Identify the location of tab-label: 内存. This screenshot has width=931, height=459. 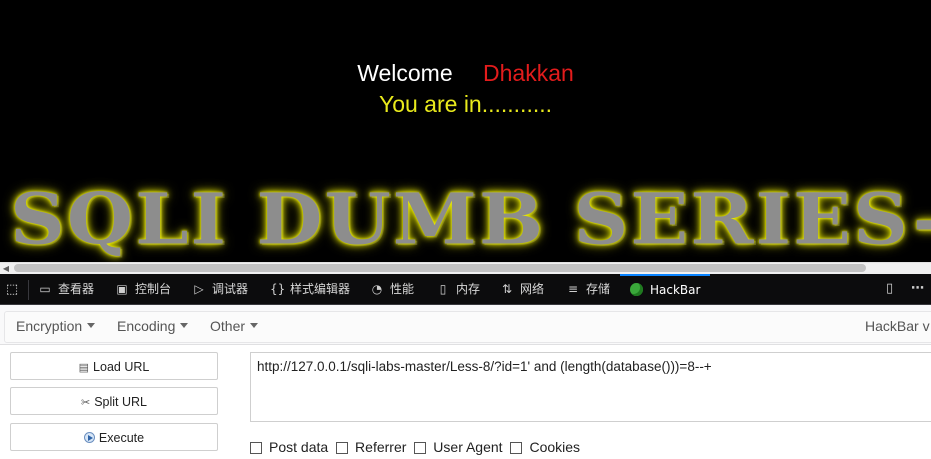
(468, 289).